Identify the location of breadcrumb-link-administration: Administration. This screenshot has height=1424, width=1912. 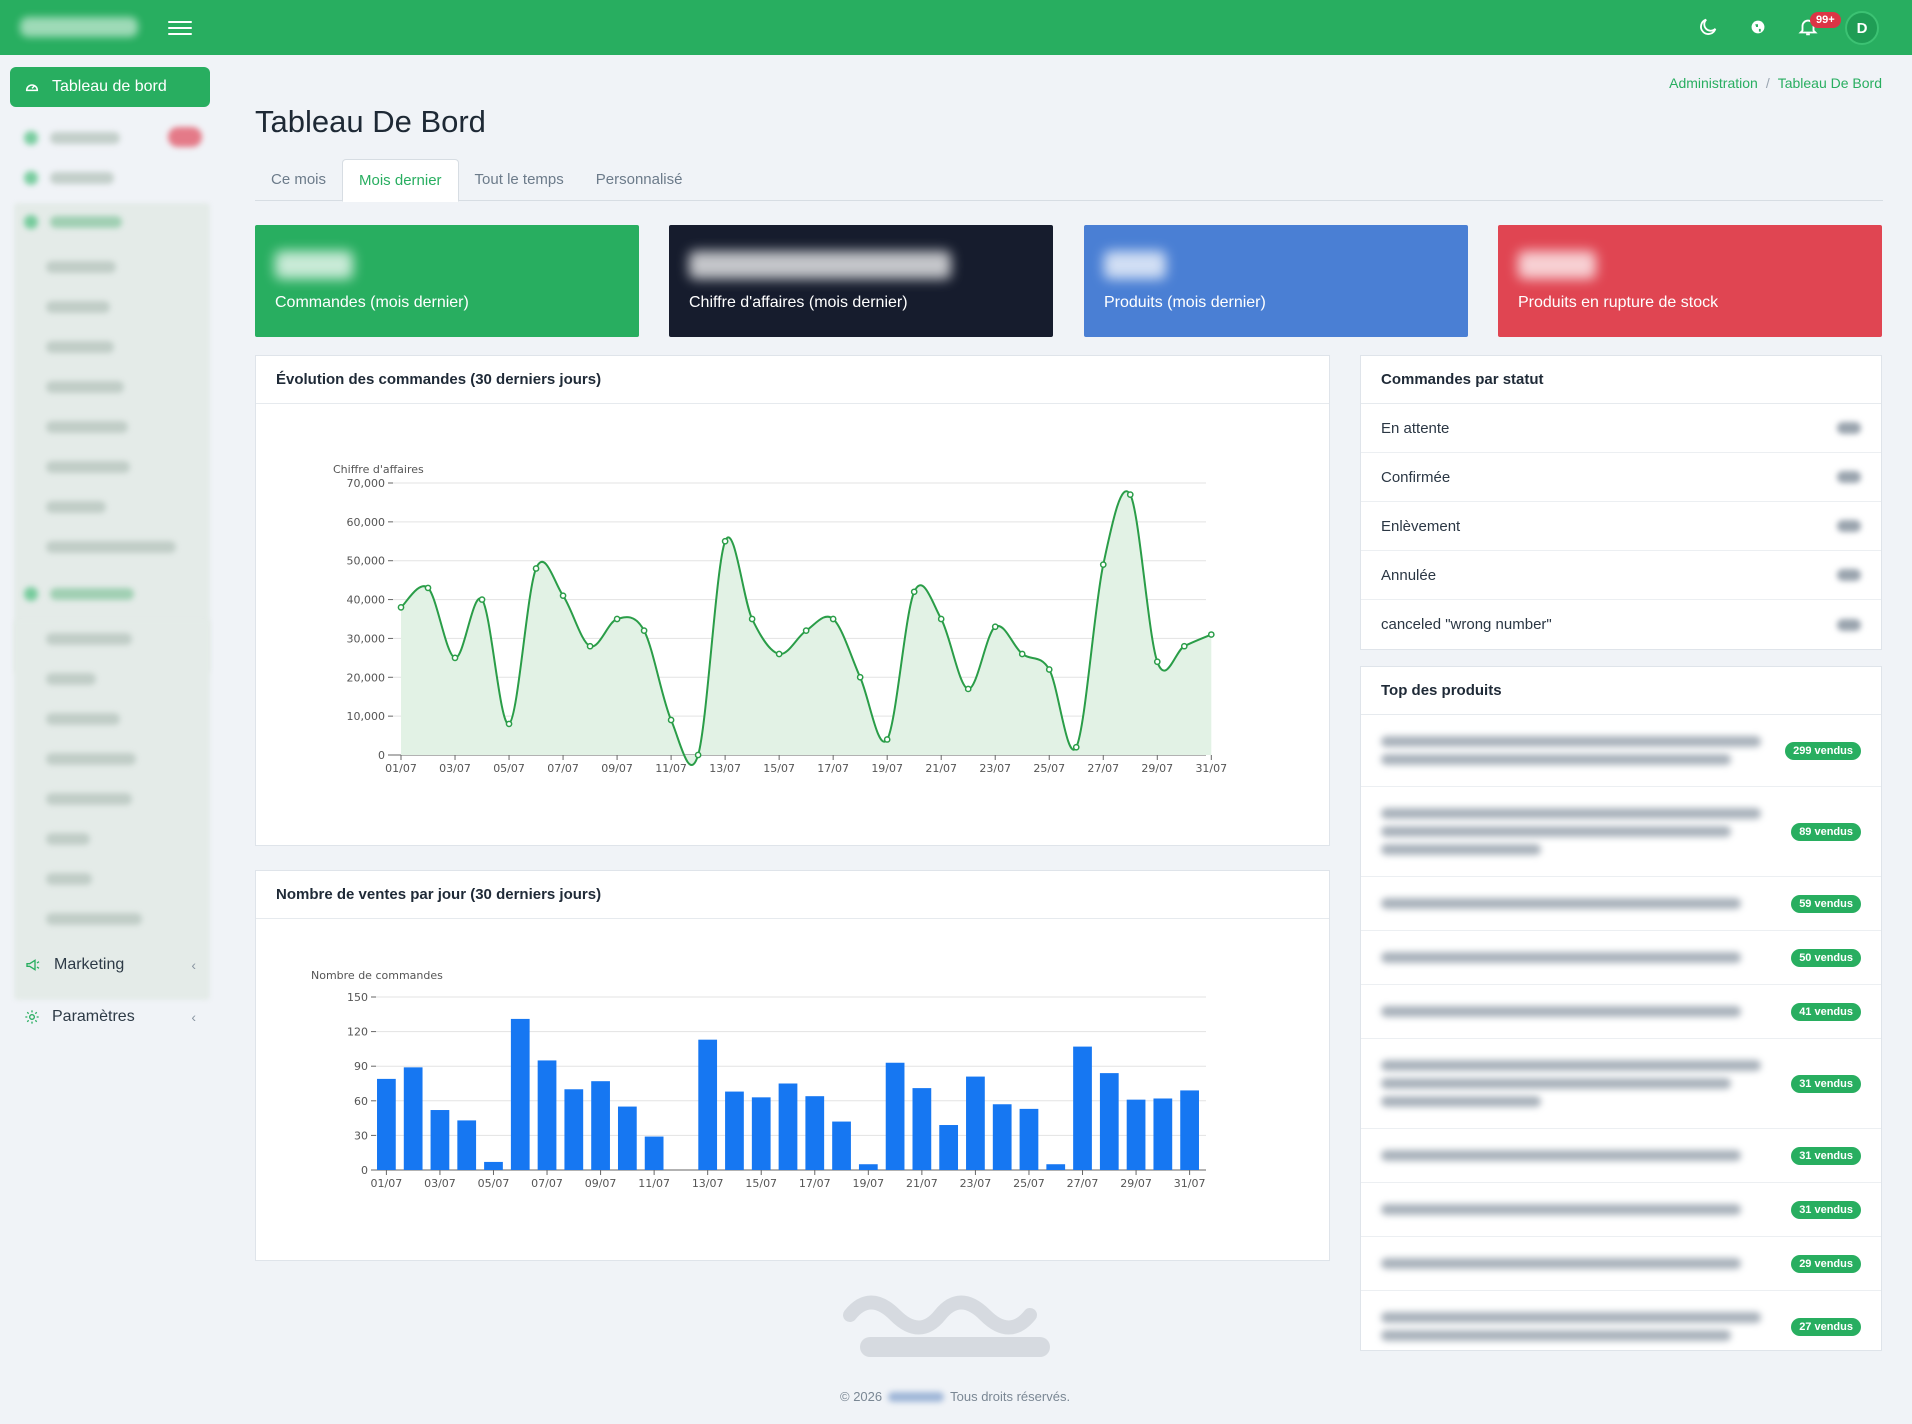
(1713, 83).